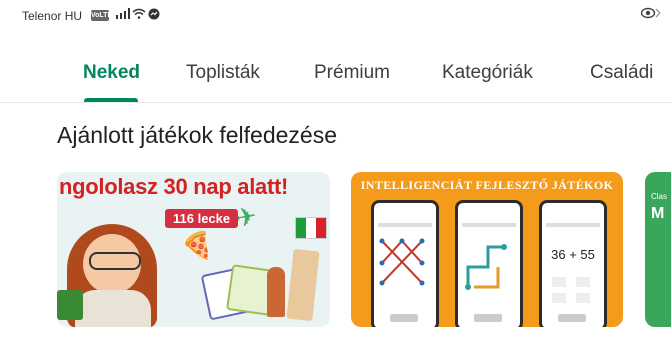  I want to click on italian-flag-icon, so click(311, 228).